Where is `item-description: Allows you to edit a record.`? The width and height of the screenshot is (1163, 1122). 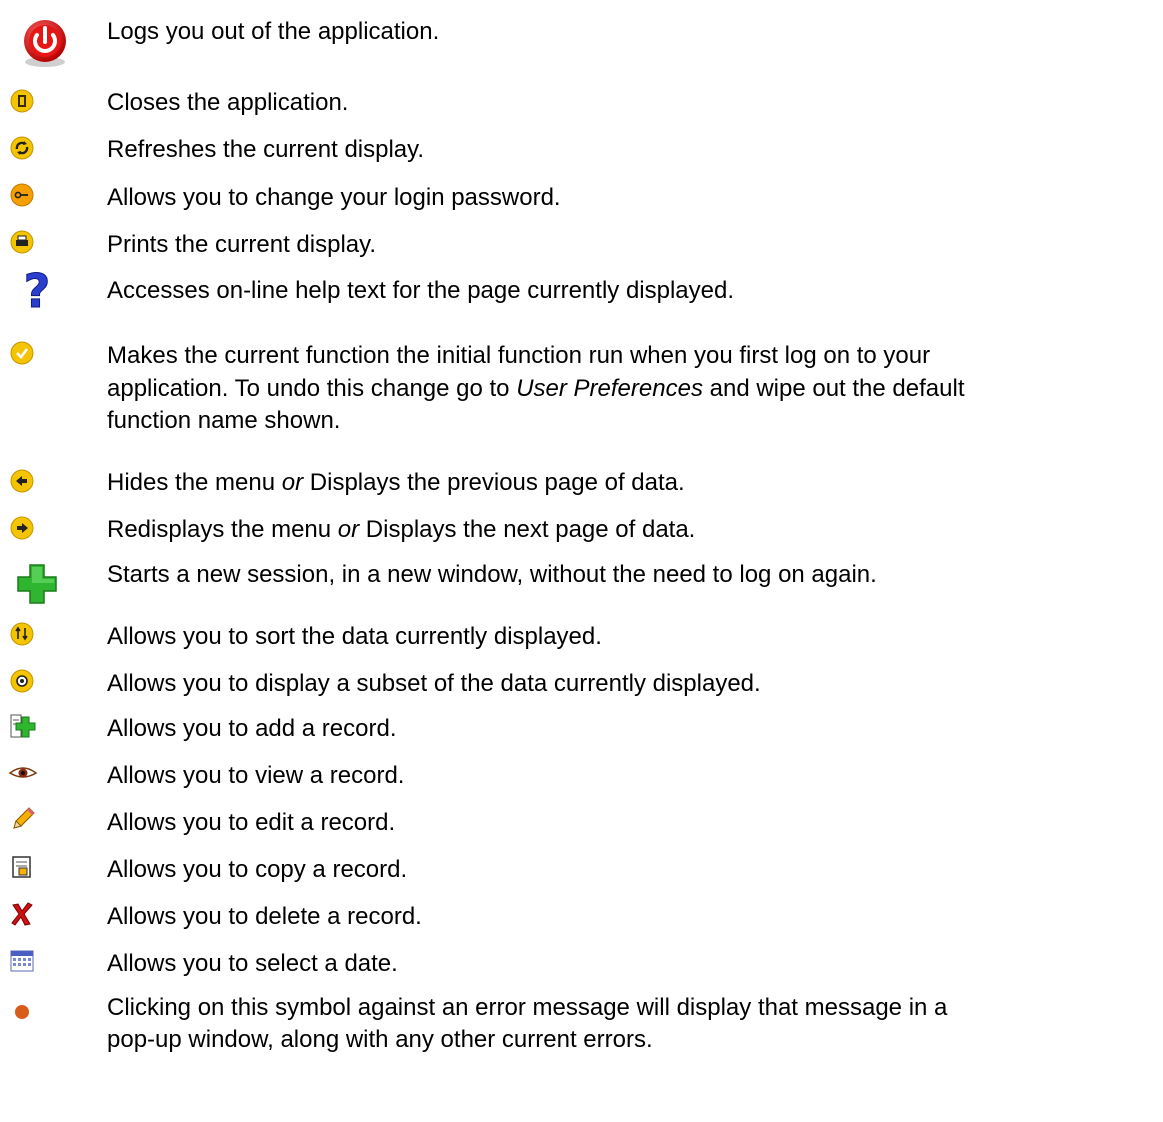 item-description: Allows you to edit a record. is located at coordinates (251, 822).